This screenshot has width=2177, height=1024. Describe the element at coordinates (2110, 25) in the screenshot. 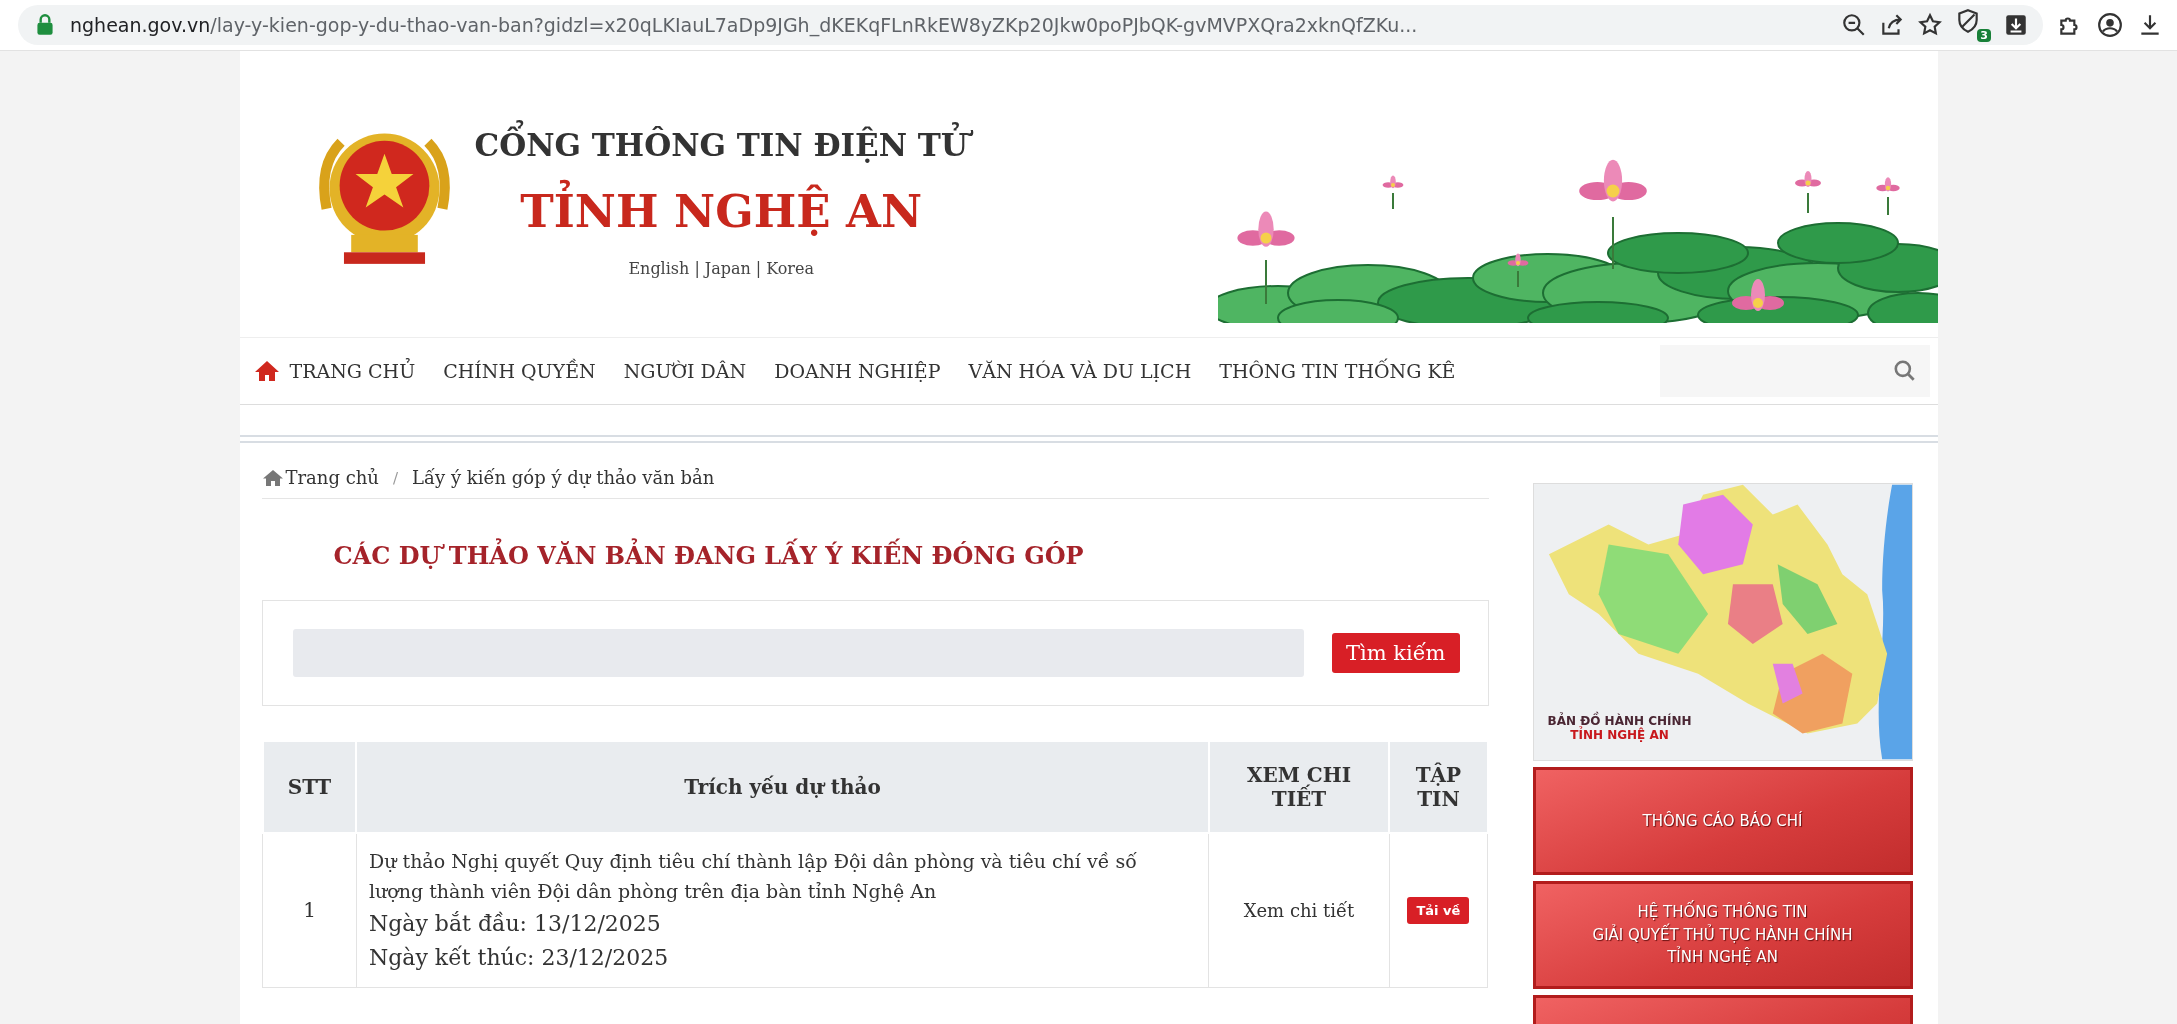

I see `profile-icon` at that location.